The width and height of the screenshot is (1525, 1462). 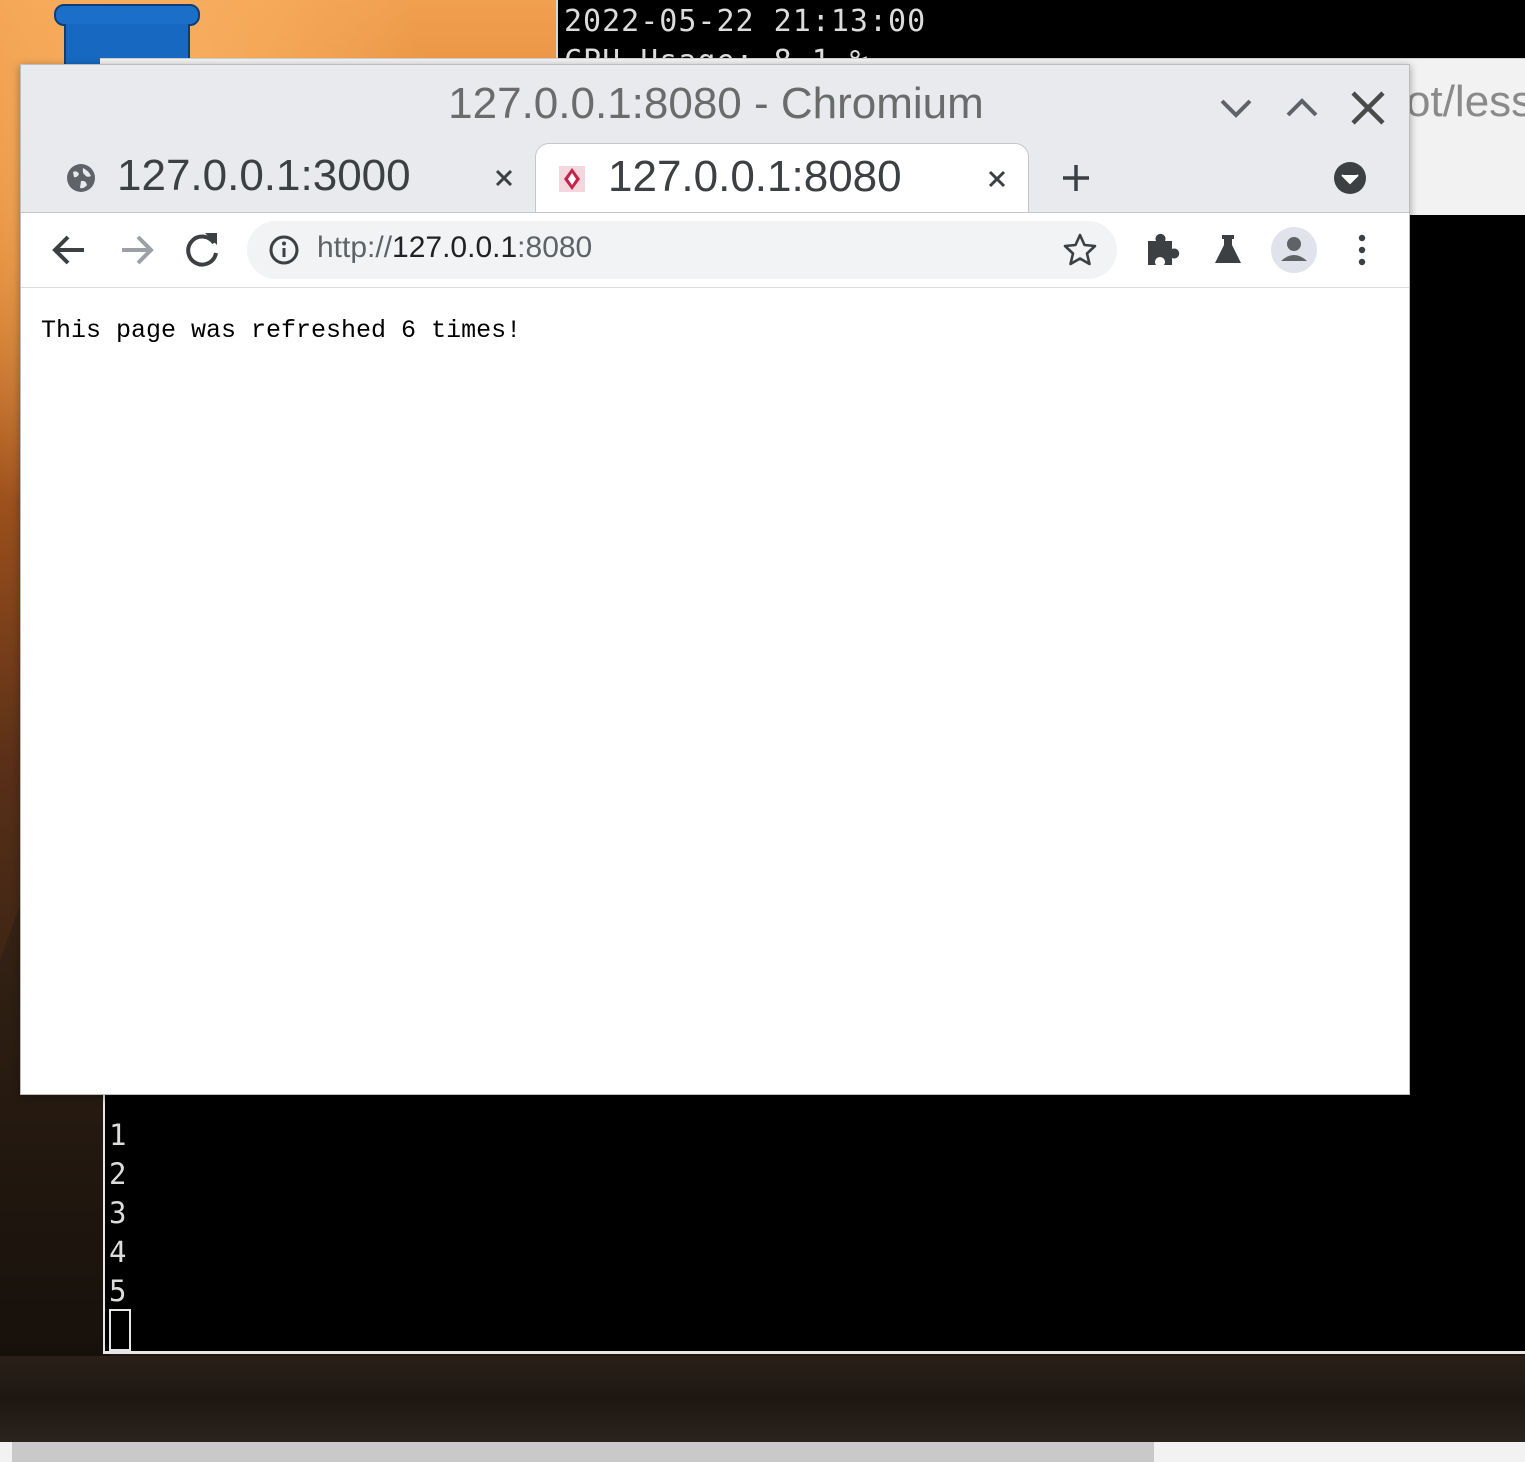 I want to click on minimize-button, so click(x=1236, y=108).